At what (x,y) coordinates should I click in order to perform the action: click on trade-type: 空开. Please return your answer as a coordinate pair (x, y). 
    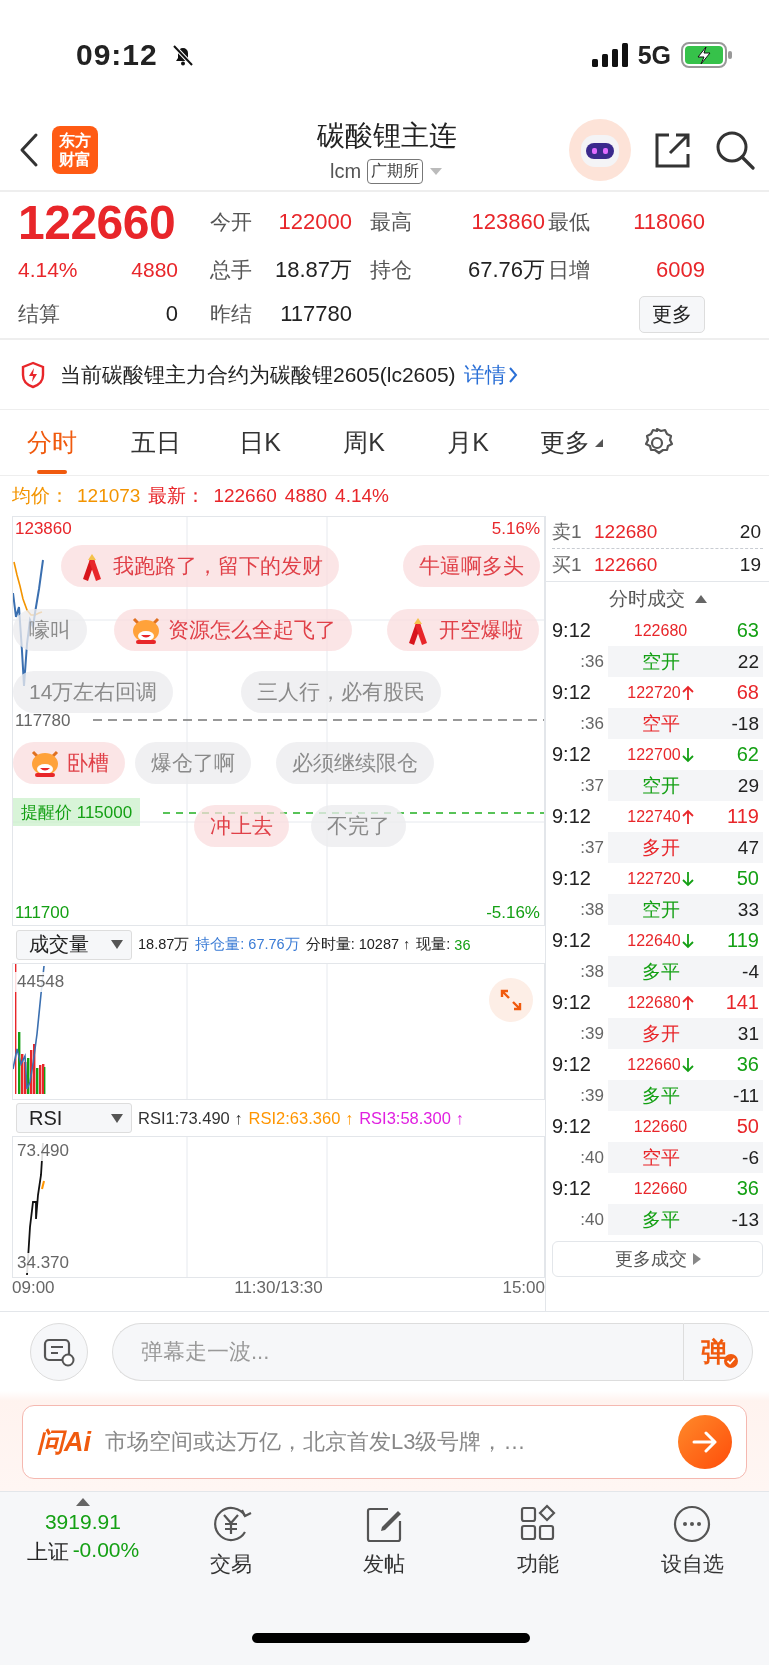
    Looking at the image, I should click on (660, 785).